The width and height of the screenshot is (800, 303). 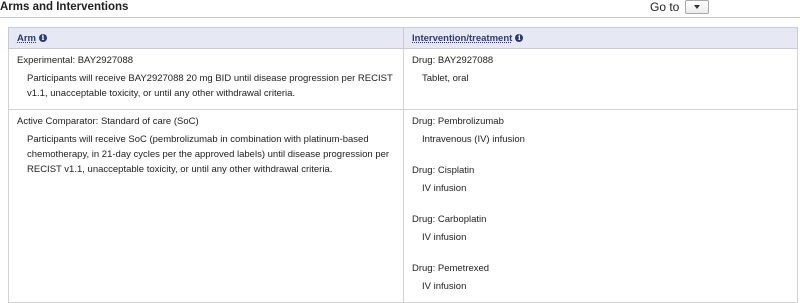 What do you see at coordinates (600, 179) in the screenshot?
I see `drug-item: Drug: Cisplatin IV infusion` at bounding box center [600, 179].